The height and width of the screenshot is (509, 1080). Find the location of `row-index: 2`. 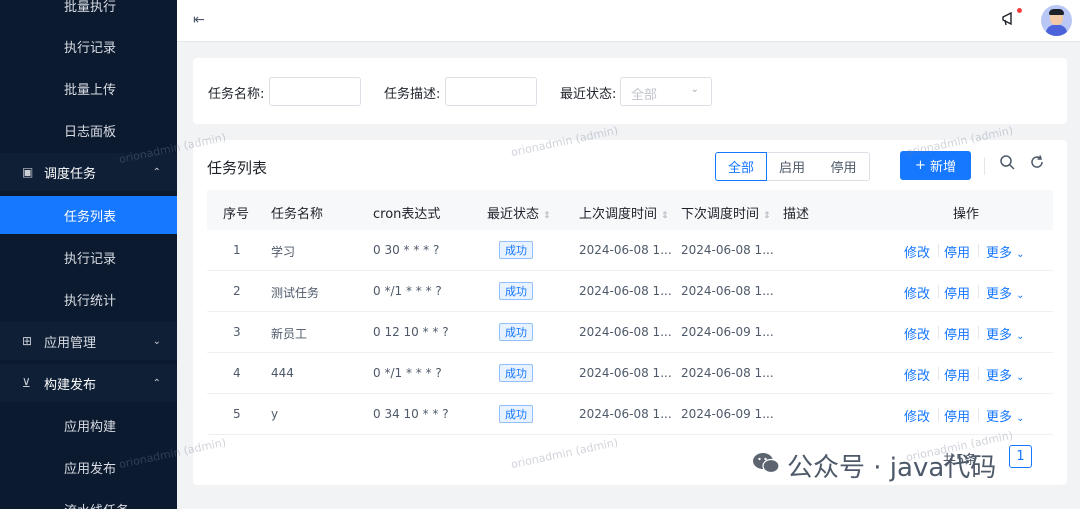

row-index: 2 is located at coordinates (237, 291).